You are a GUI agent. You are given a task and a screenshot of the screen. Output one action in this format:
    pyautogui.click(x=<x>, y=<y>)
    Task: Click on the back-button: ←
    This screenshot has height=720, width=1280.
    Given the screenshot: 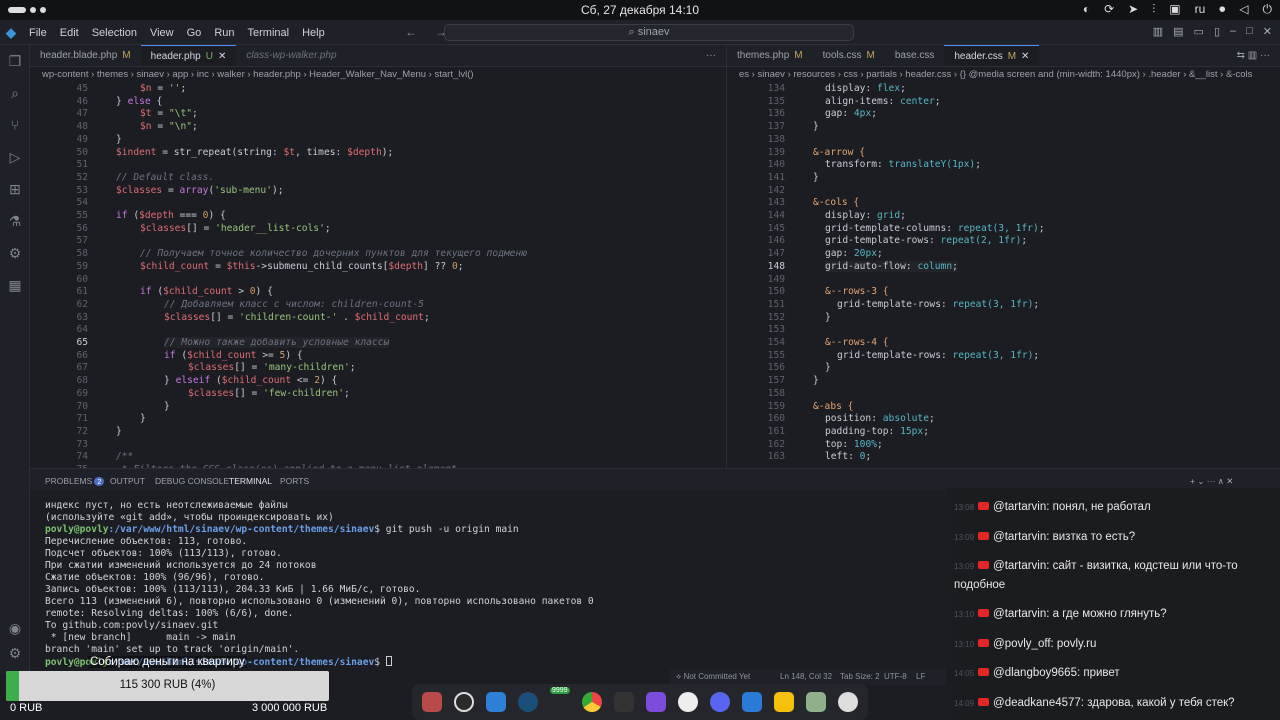 What is the action you would take?
    pyautogui.click(x=411, y=32)
    